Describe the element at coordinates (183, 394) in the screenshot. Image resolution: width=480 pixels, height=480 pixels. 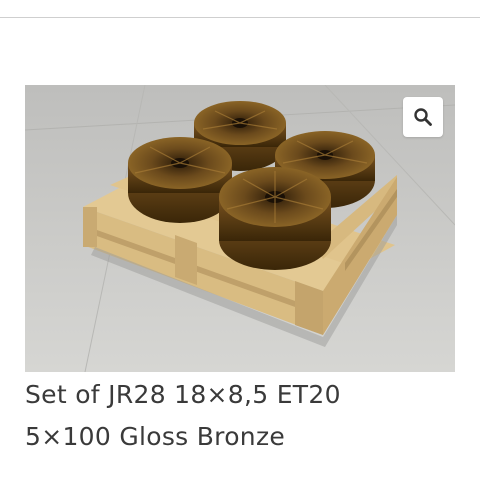
I see `product-title-line-1: Set of JR28 18×8,5 ET20` at that location.